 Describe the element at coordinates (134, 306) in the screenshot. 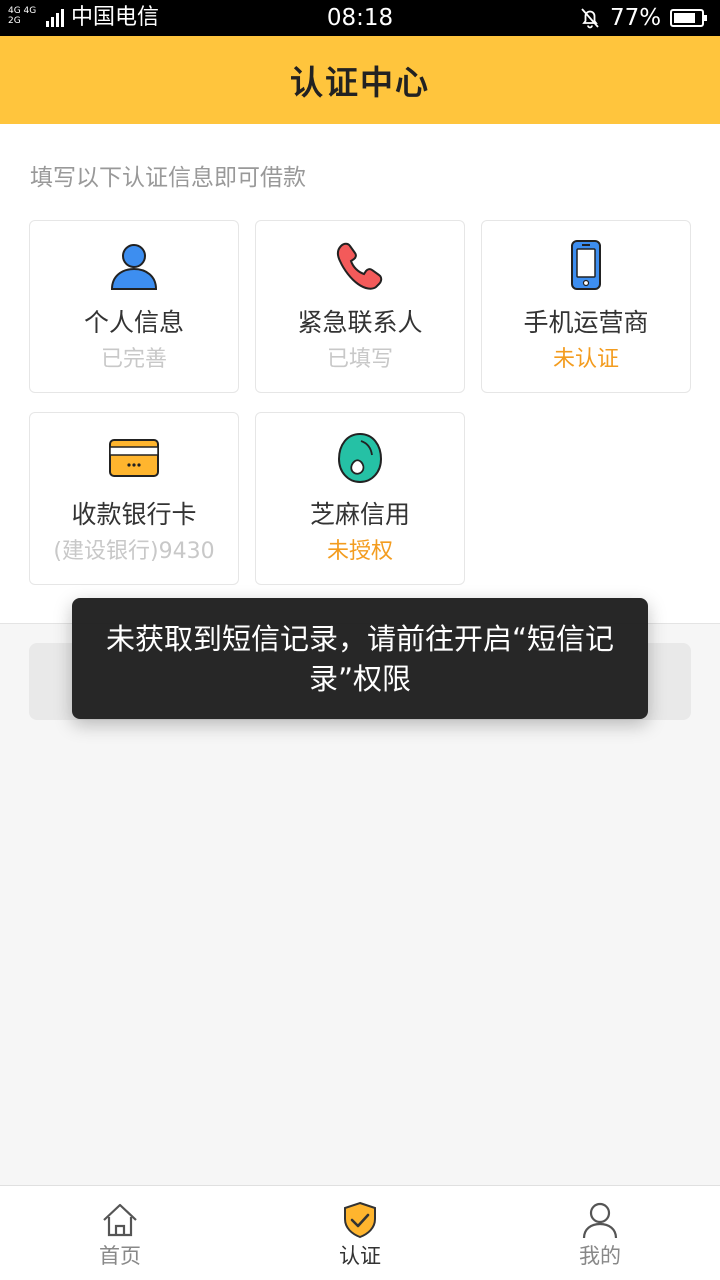

I see `card-personal-info: 个人信息 已完善` at that location.